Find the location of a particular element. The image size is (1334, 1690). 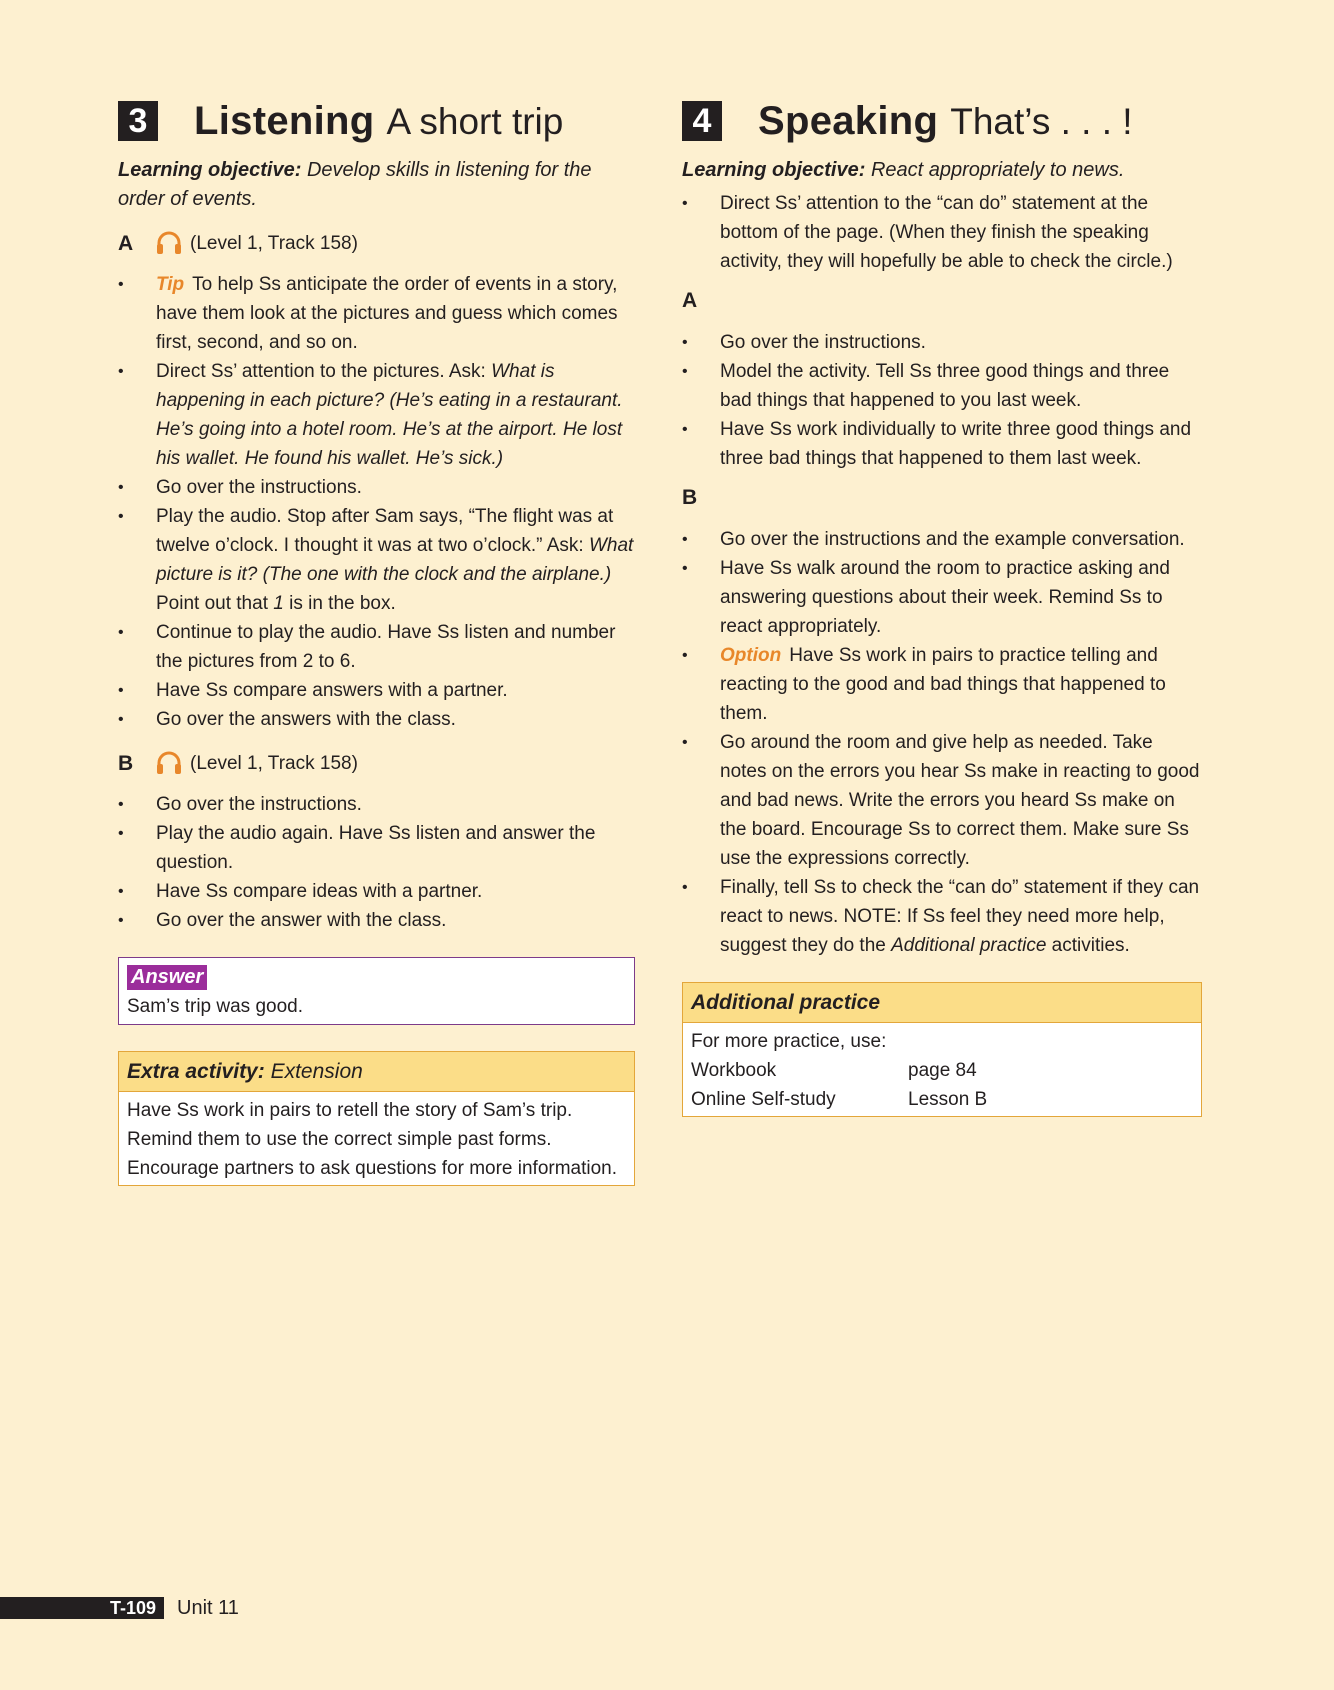

section-3-header: 3 Listening A short trip is located at coordinates (376, 121).